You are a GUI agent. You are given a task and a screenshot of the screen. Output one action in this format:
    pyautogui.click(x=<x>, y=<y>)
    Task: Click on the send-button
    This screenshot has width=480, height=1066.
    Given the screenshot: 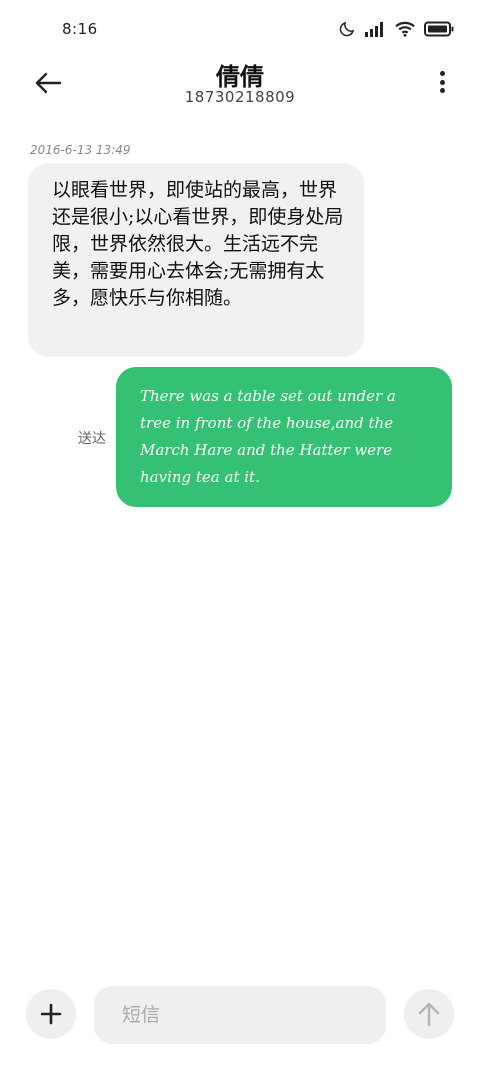 What is the action you would take?
    pyautogui.click(x=429, y=1014)
    